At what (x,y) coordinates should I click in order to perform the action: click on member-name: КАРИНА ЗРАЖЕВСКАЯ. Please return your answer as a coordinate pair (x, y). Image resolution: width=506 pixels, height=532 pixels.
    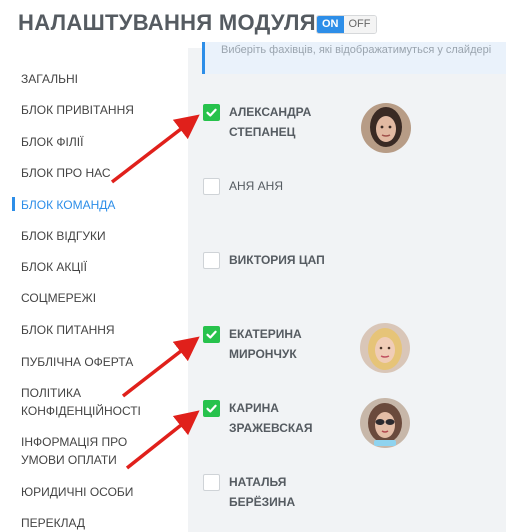
    Looking at the image, I should click on (271, 418).